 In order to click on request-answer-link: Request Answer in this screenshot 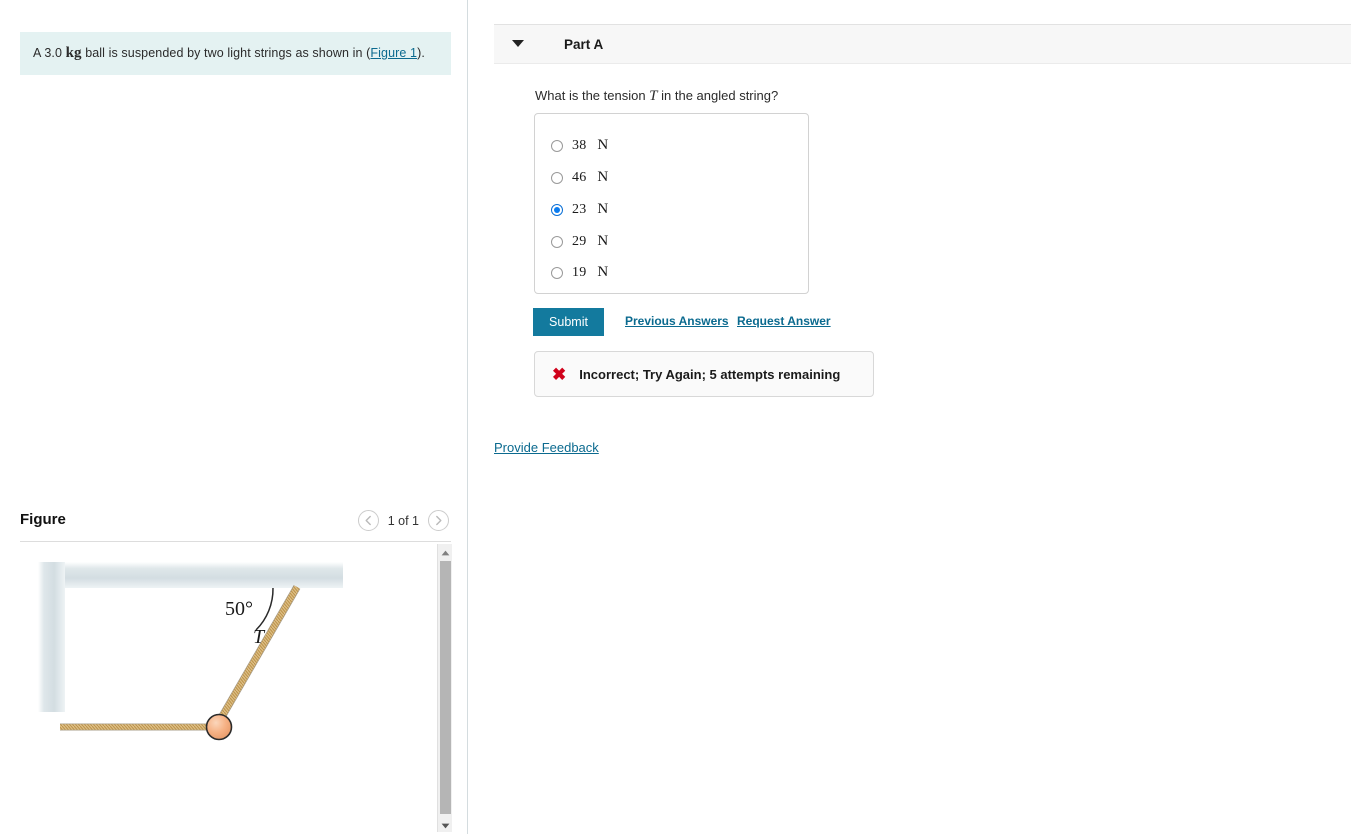, I will do `click(784, 321)`.